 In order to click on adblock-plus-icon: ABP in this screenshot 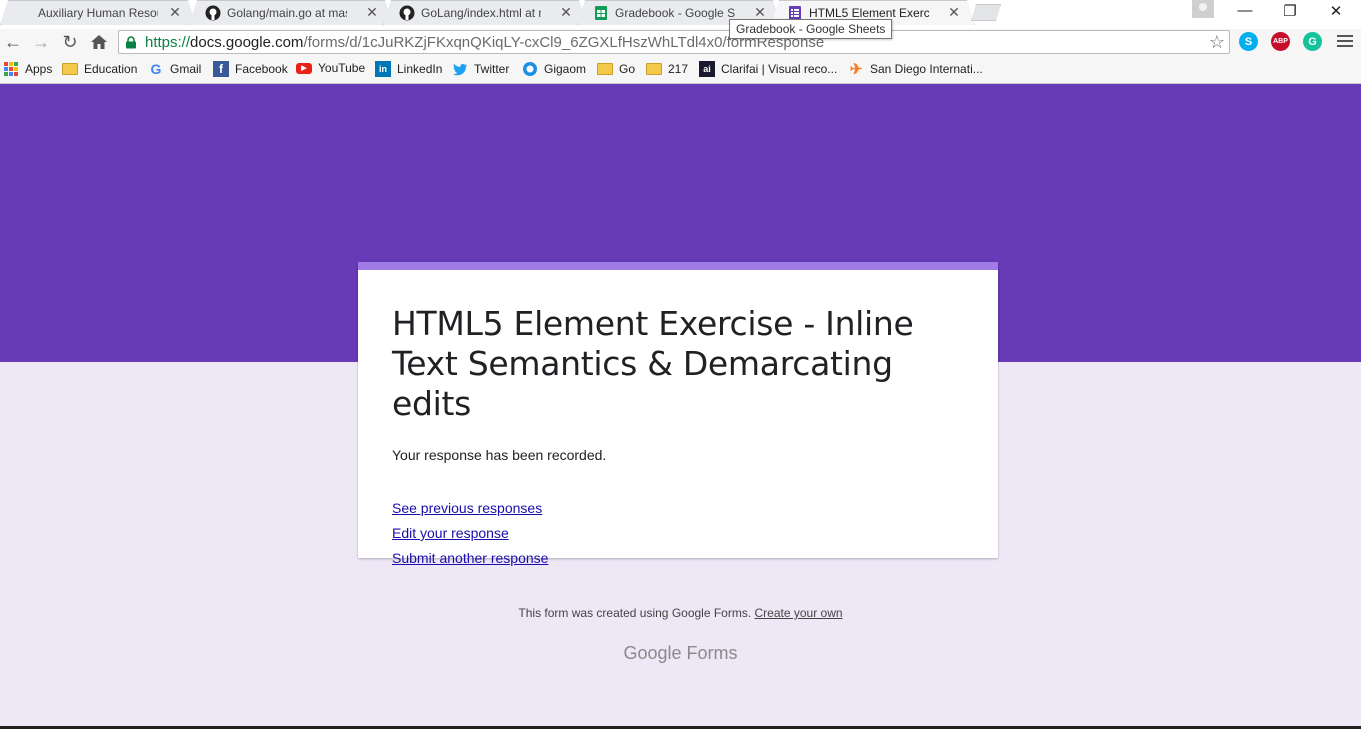, I will do `click(1280, 41)`.